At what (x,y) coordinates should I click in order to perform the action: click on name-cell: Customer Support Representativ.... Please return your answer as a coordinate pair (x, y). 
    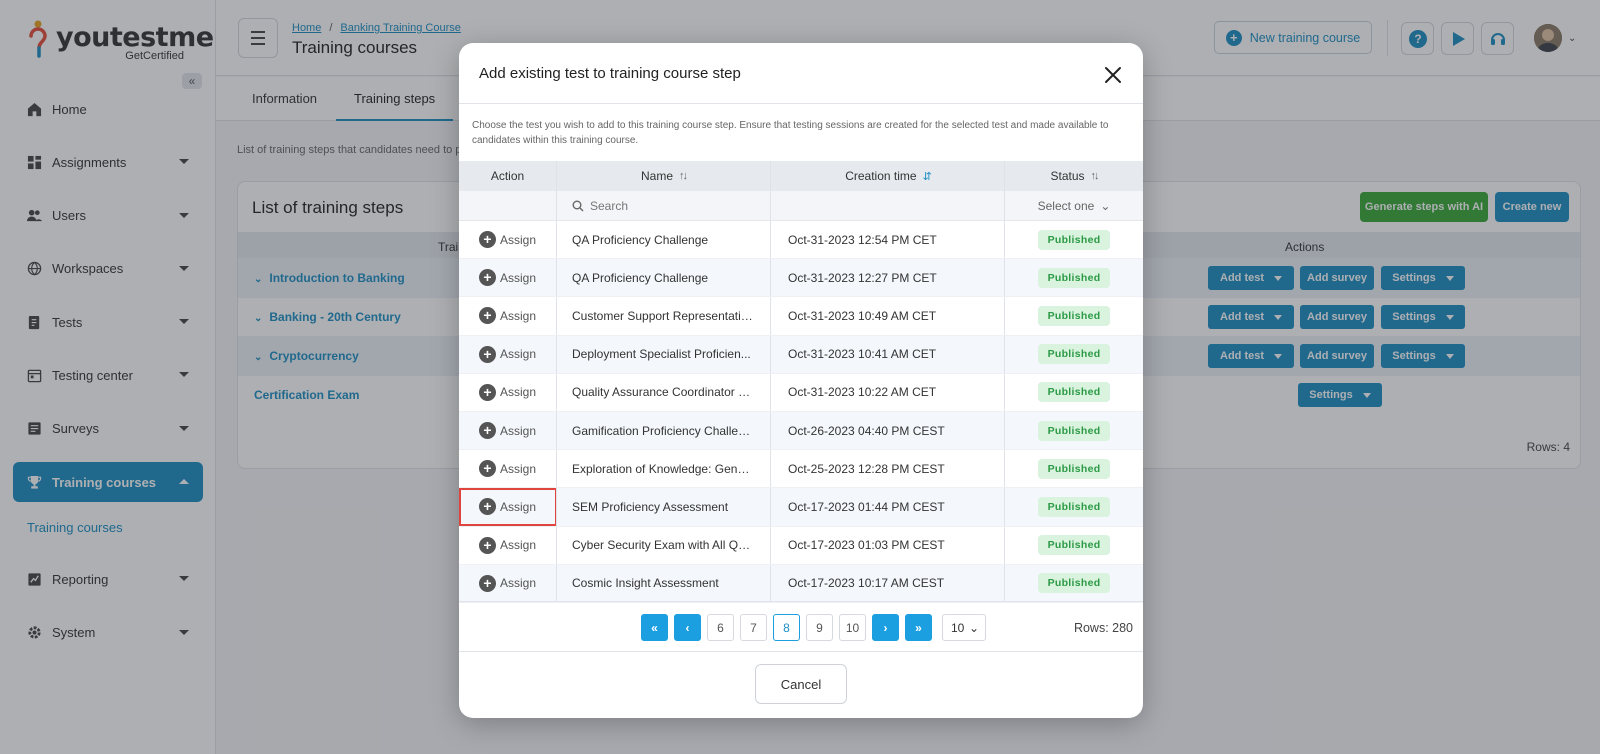
    Looking at the image, I should click on (664, 316).